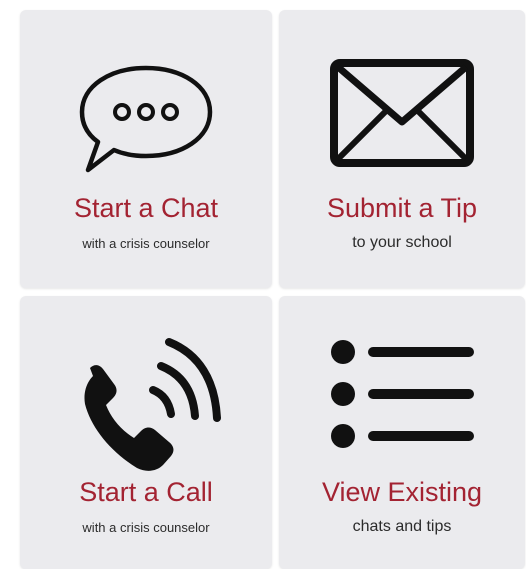 This screenshot has height=569, width=526. What do you see at coordinates (402, 208) in the screenshot?
I see `card-title: Submit a Tip` at bounding box center [402, 208].